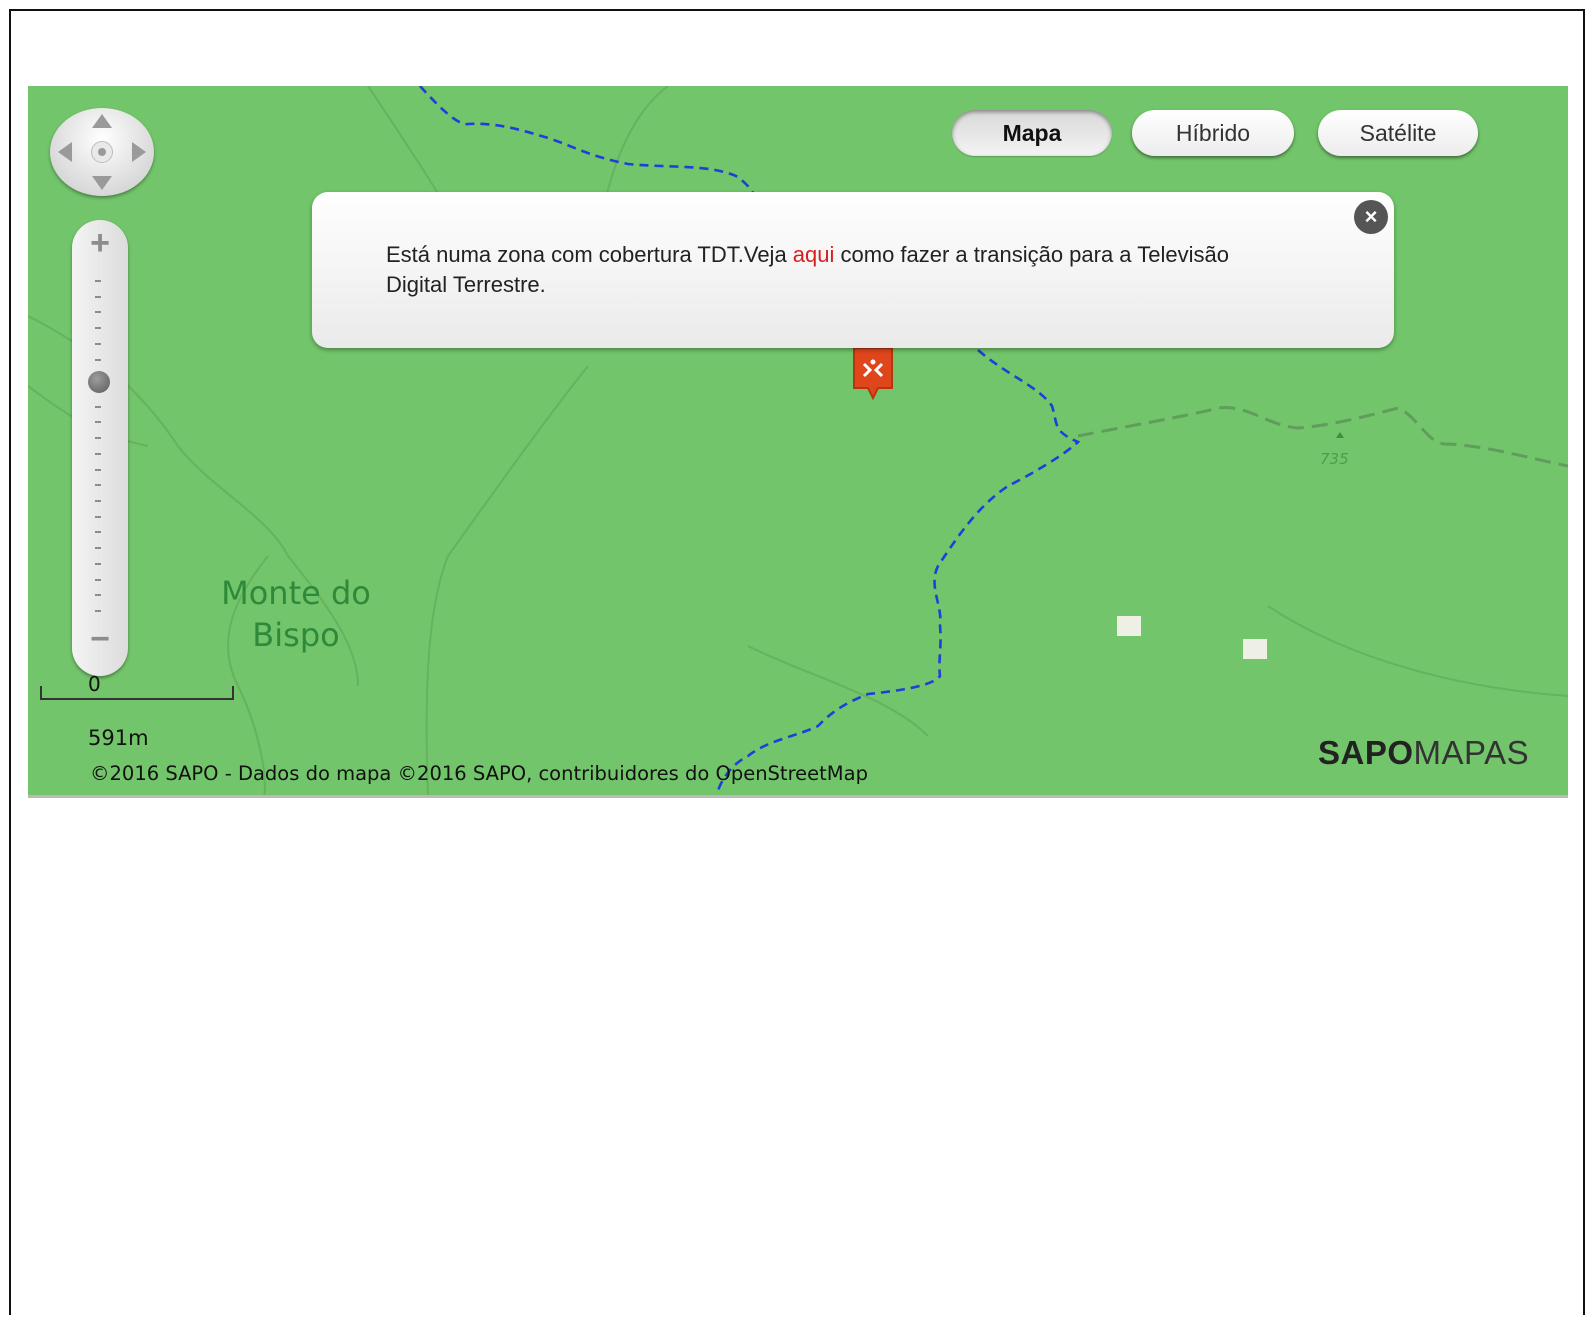 Image resolution: width=1588 pixels, height=1318 pixels. What do you see at coordinates (102, 183) in the screenshot?
I see `pan-down-arrow-icon` at bounding box center [102, 183].